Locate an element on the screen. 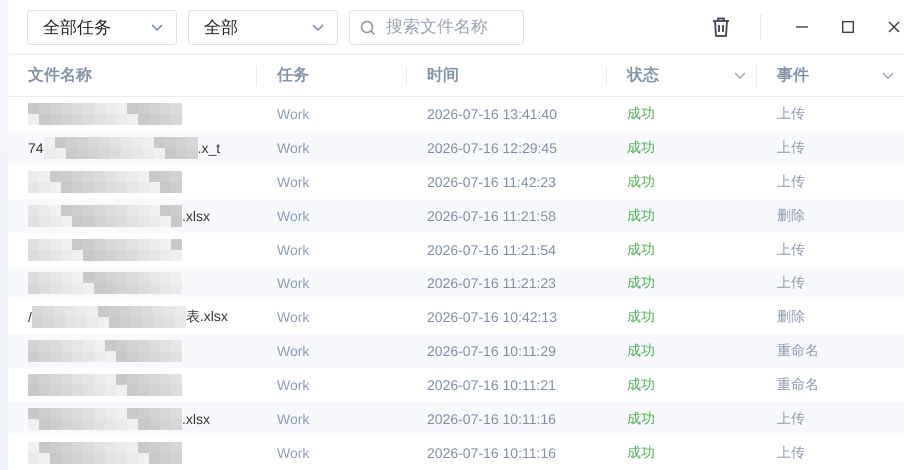 The height and width of the screenshot is (470, 904). table-cell-text: 2026-07-16 10:11:21 is located at coordinates (491, 385).